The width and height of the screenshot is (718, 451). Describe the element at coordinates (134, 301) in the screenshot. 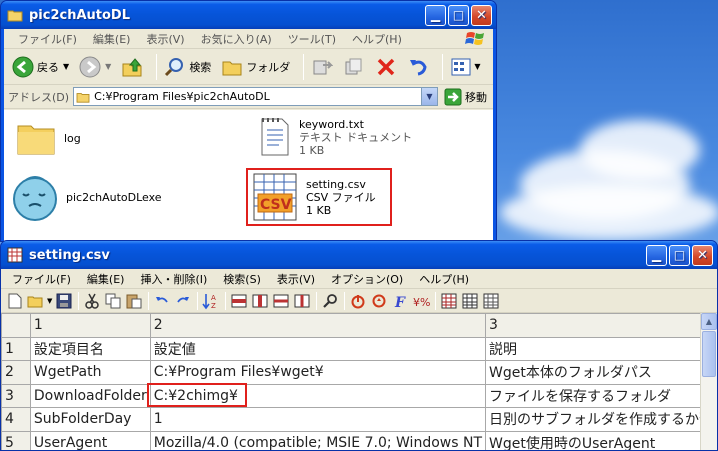

I see `paste-button` at that location.